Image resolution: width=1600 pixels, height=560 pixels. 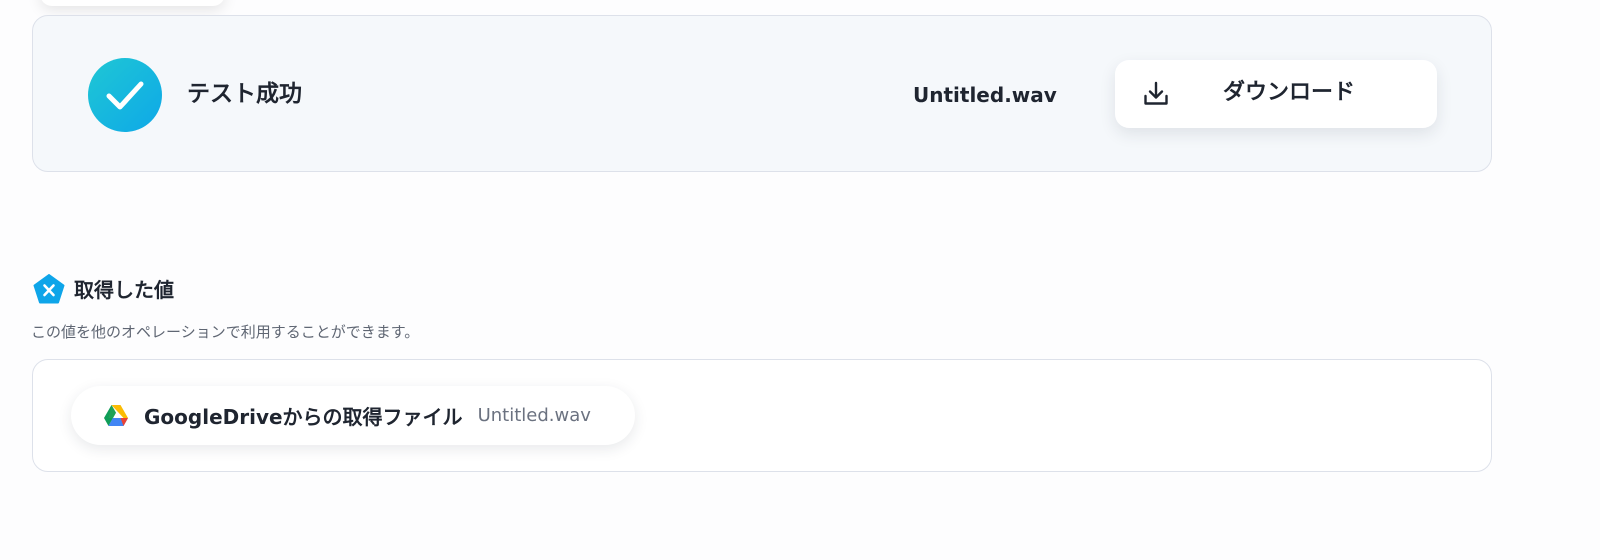 I want to click on download-icon, so click(x=1156, y=96).